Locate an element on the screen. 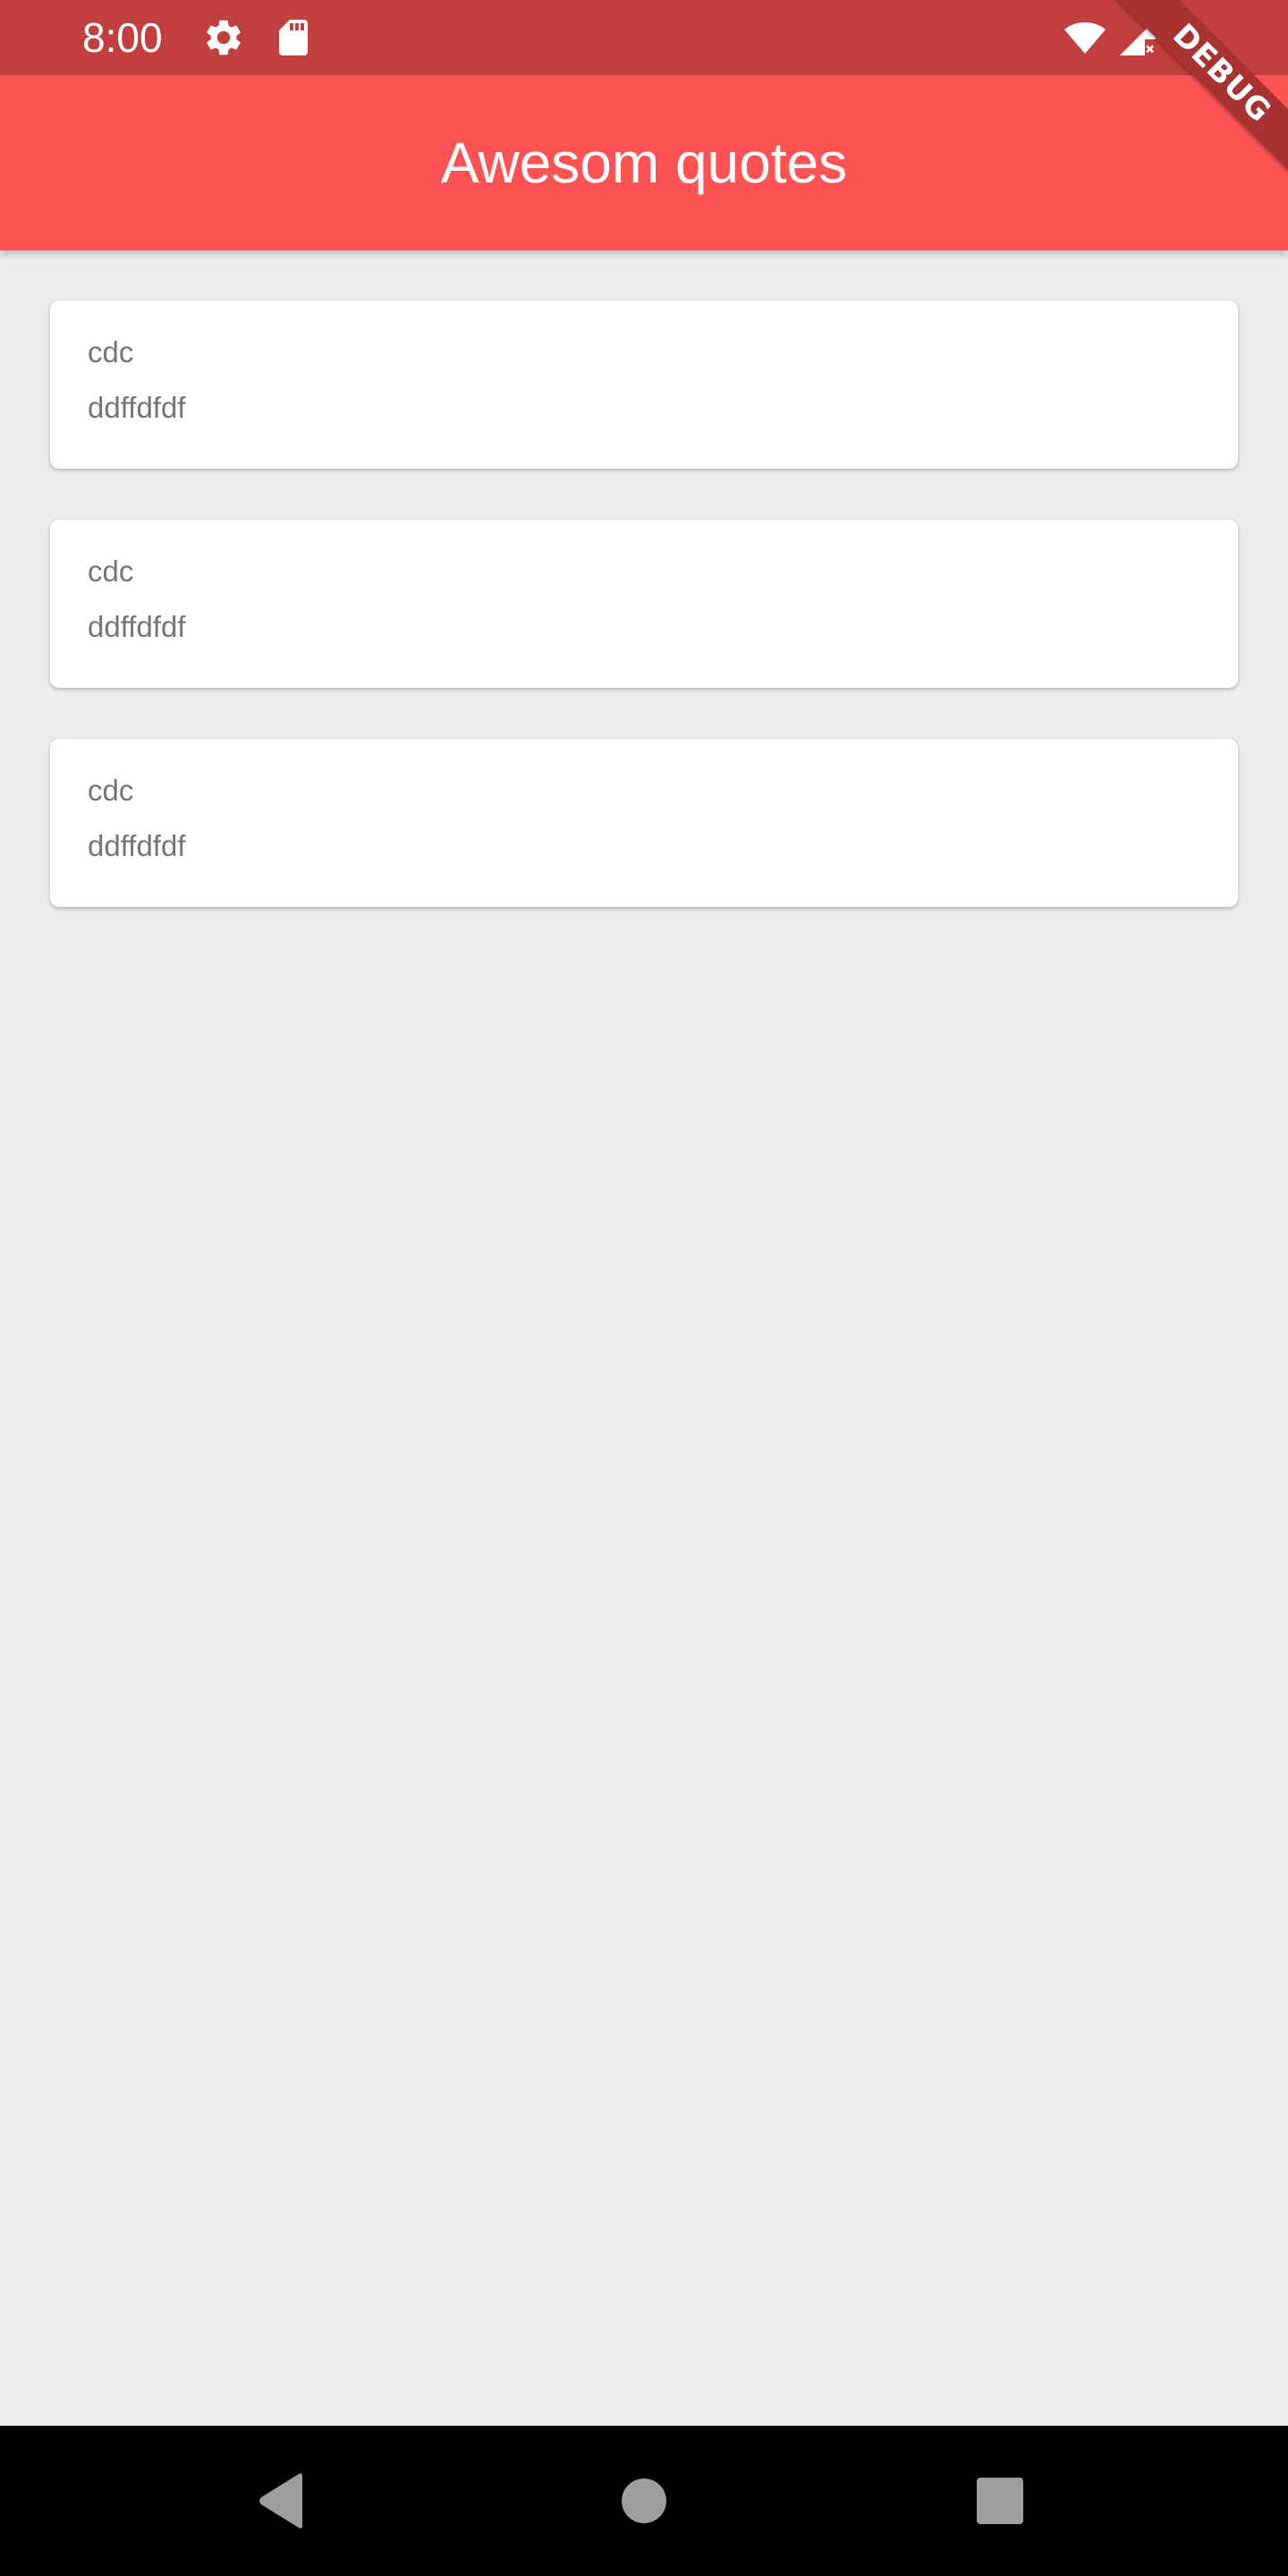  navigation-bar is located at coordinates (644, 2501).